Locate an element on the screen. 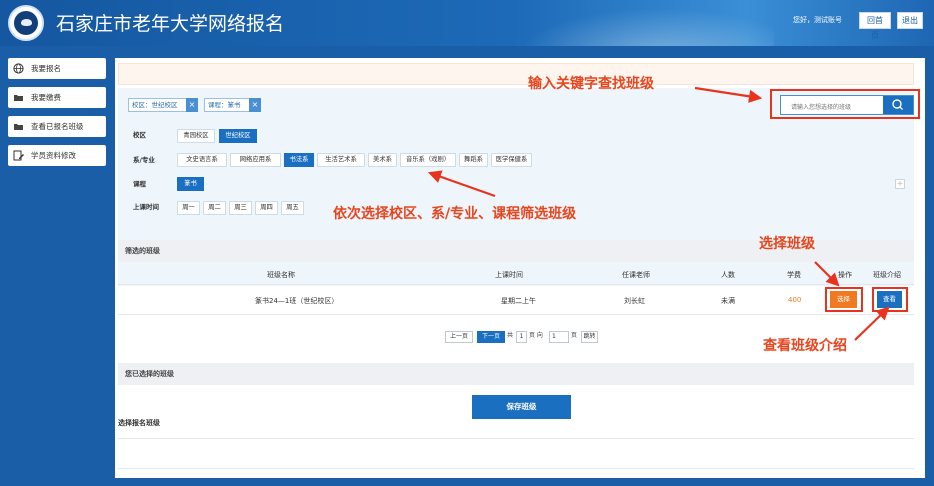  site-title: 石家庄市老年大学网络报名 is located at coordinates (170, 24).